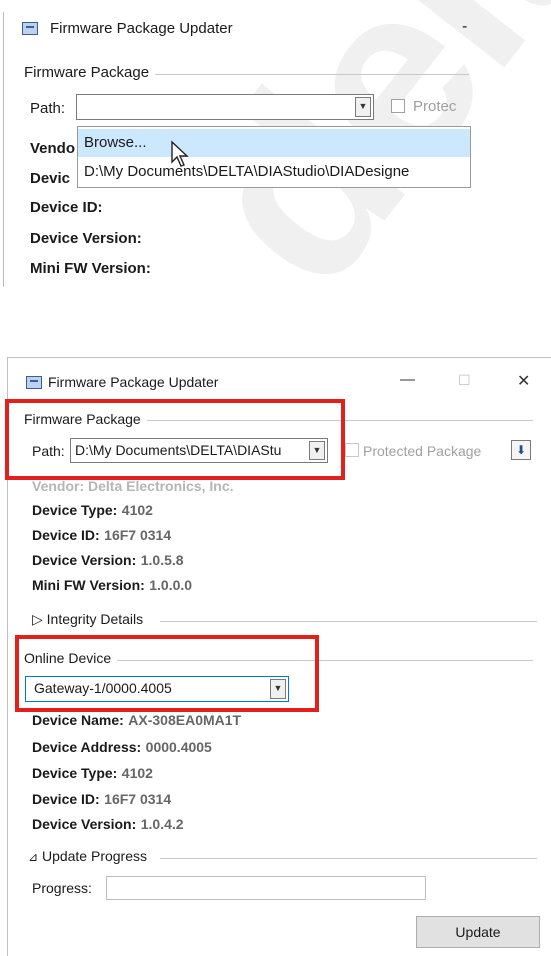 The height and width of the screenshot is (956, 551). I want to click on path-label: Path:, so click(48, 108).